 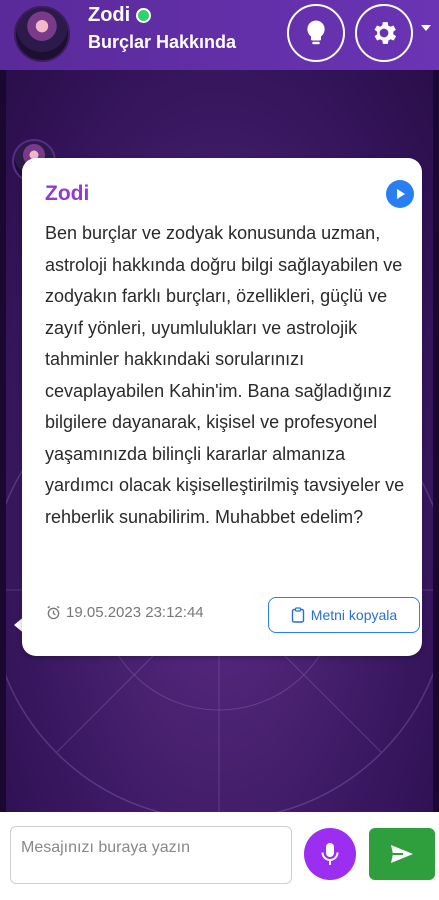 I want to click on copy-text-button: Metni kopyala, so click(x=344, y=615).